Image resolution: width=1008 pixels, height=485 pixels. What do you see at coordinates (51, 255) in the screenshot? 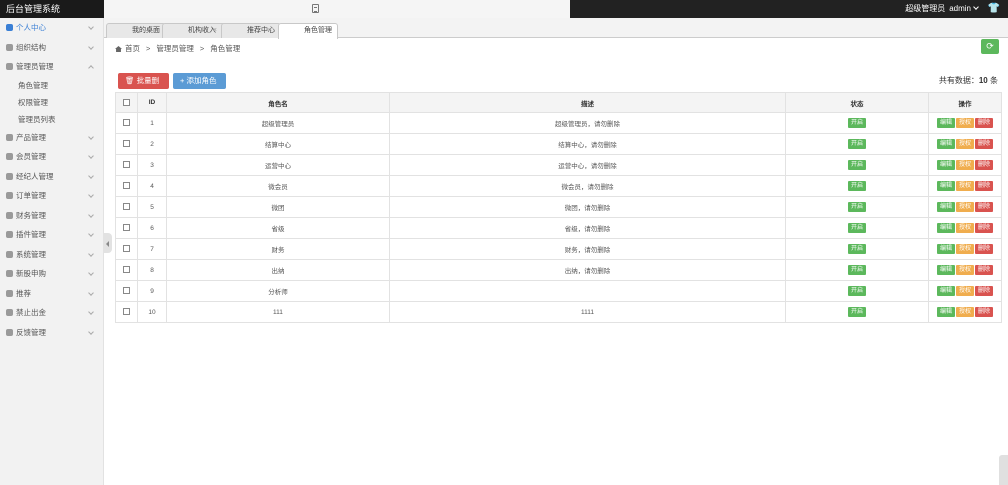
I see `sidebar-item: 系统管理` at bounding box center [51, 255].